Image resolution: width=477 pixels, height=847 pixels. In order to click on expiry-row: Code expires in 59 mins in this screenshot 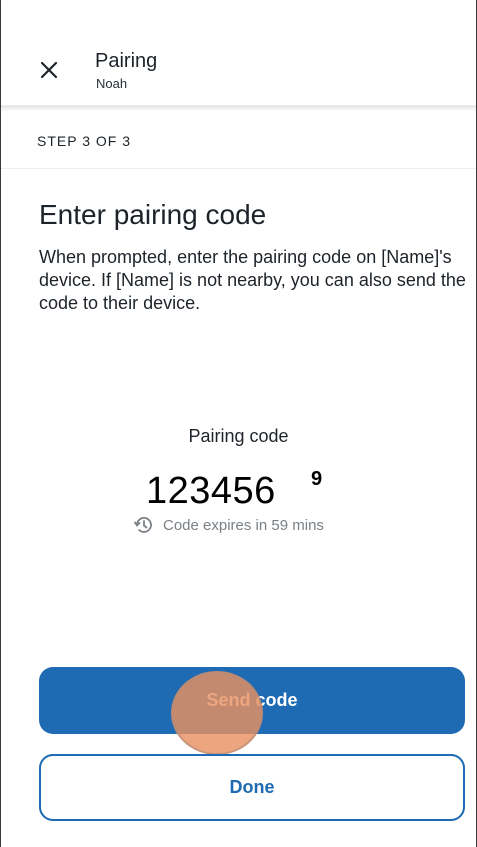, I will do `click(228, 525)`.